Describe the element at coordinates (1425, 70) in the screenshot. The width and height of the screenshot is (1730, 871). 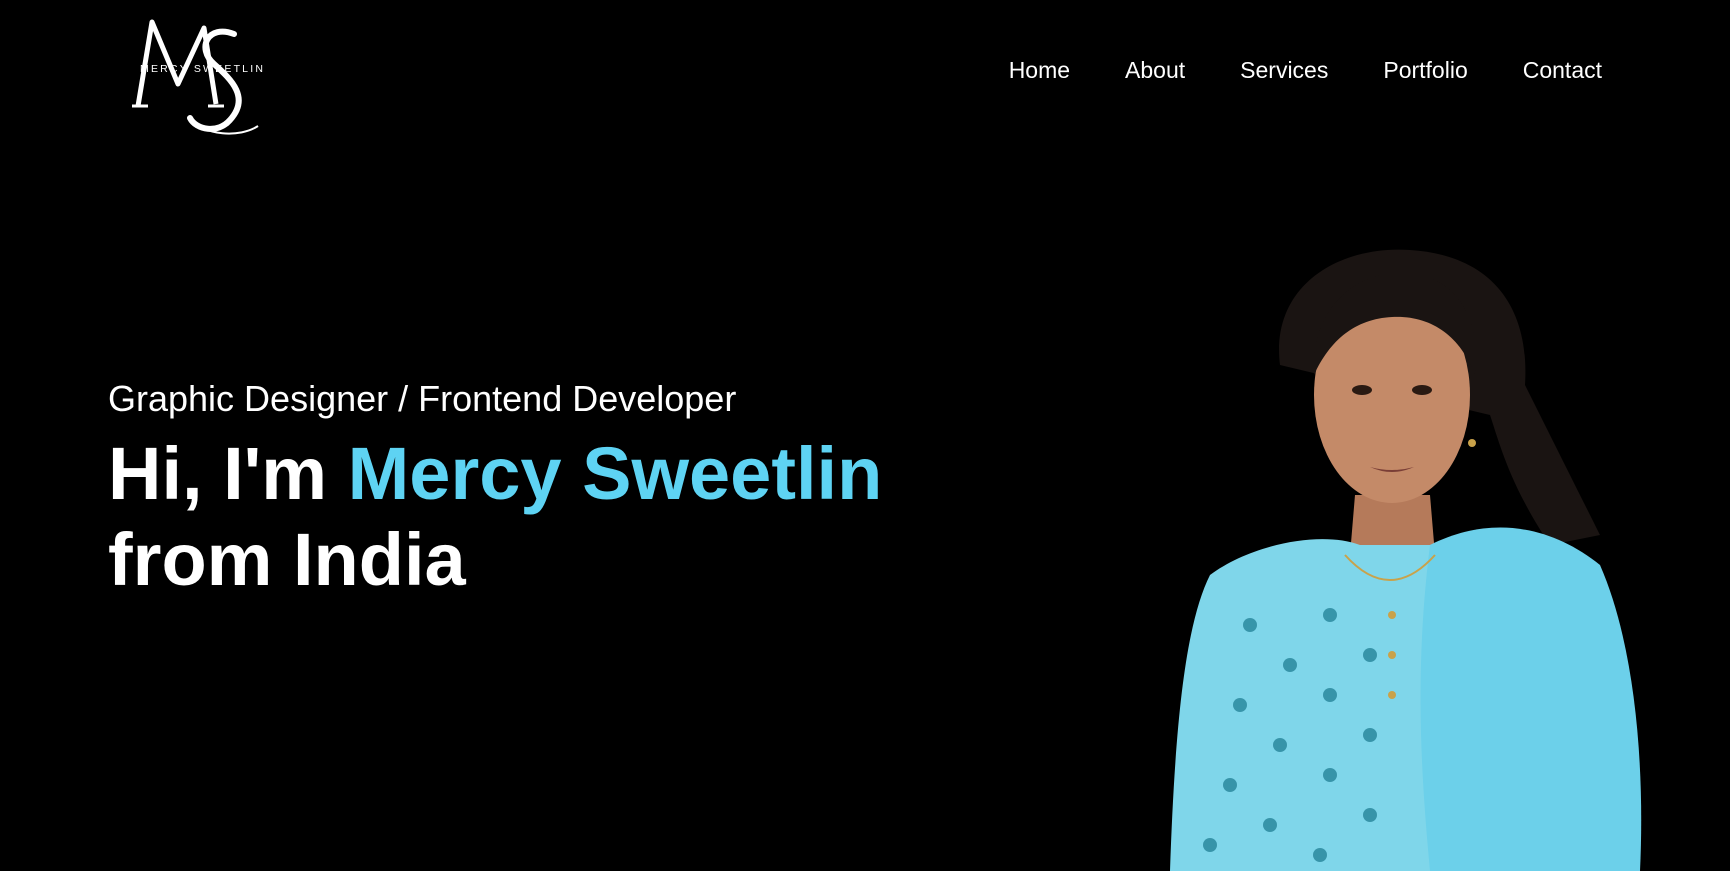
I see `nav-portfolio: Portfolio` at that location.